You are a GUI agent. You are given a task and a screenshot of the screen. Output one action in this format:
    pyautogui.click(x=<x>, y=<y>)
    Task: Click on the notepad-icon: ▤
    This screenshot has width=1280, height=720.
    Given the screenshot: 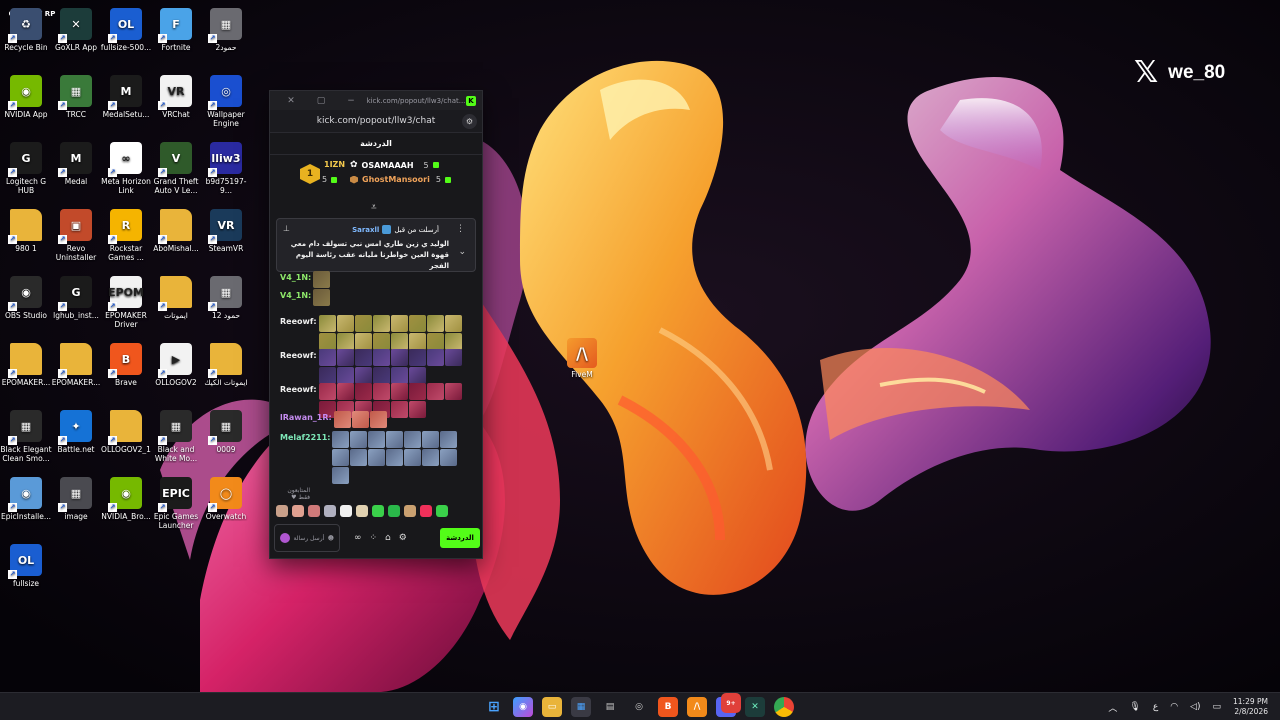 What is the action you would take?
    pyautogui.click(x=610, y=707)
    